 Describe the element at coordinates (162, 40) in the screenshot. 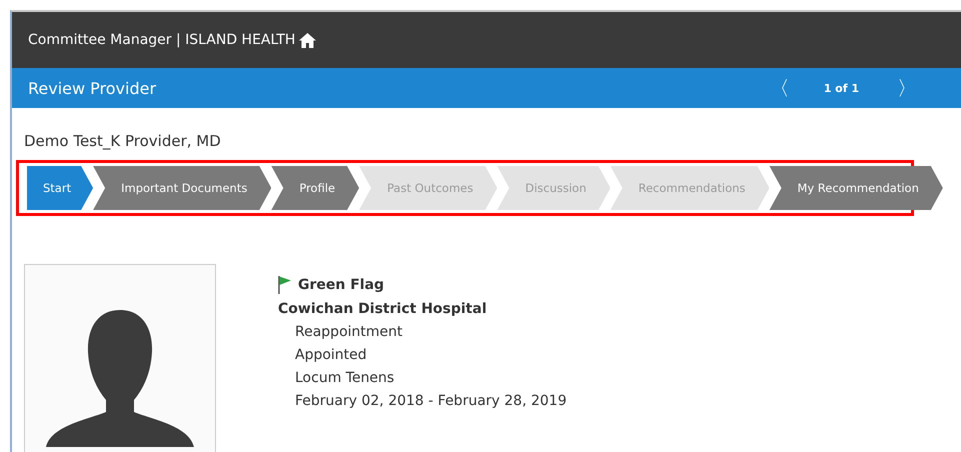

I see `app-title: Committee Manager | ISLAND HEALTH` at that location.